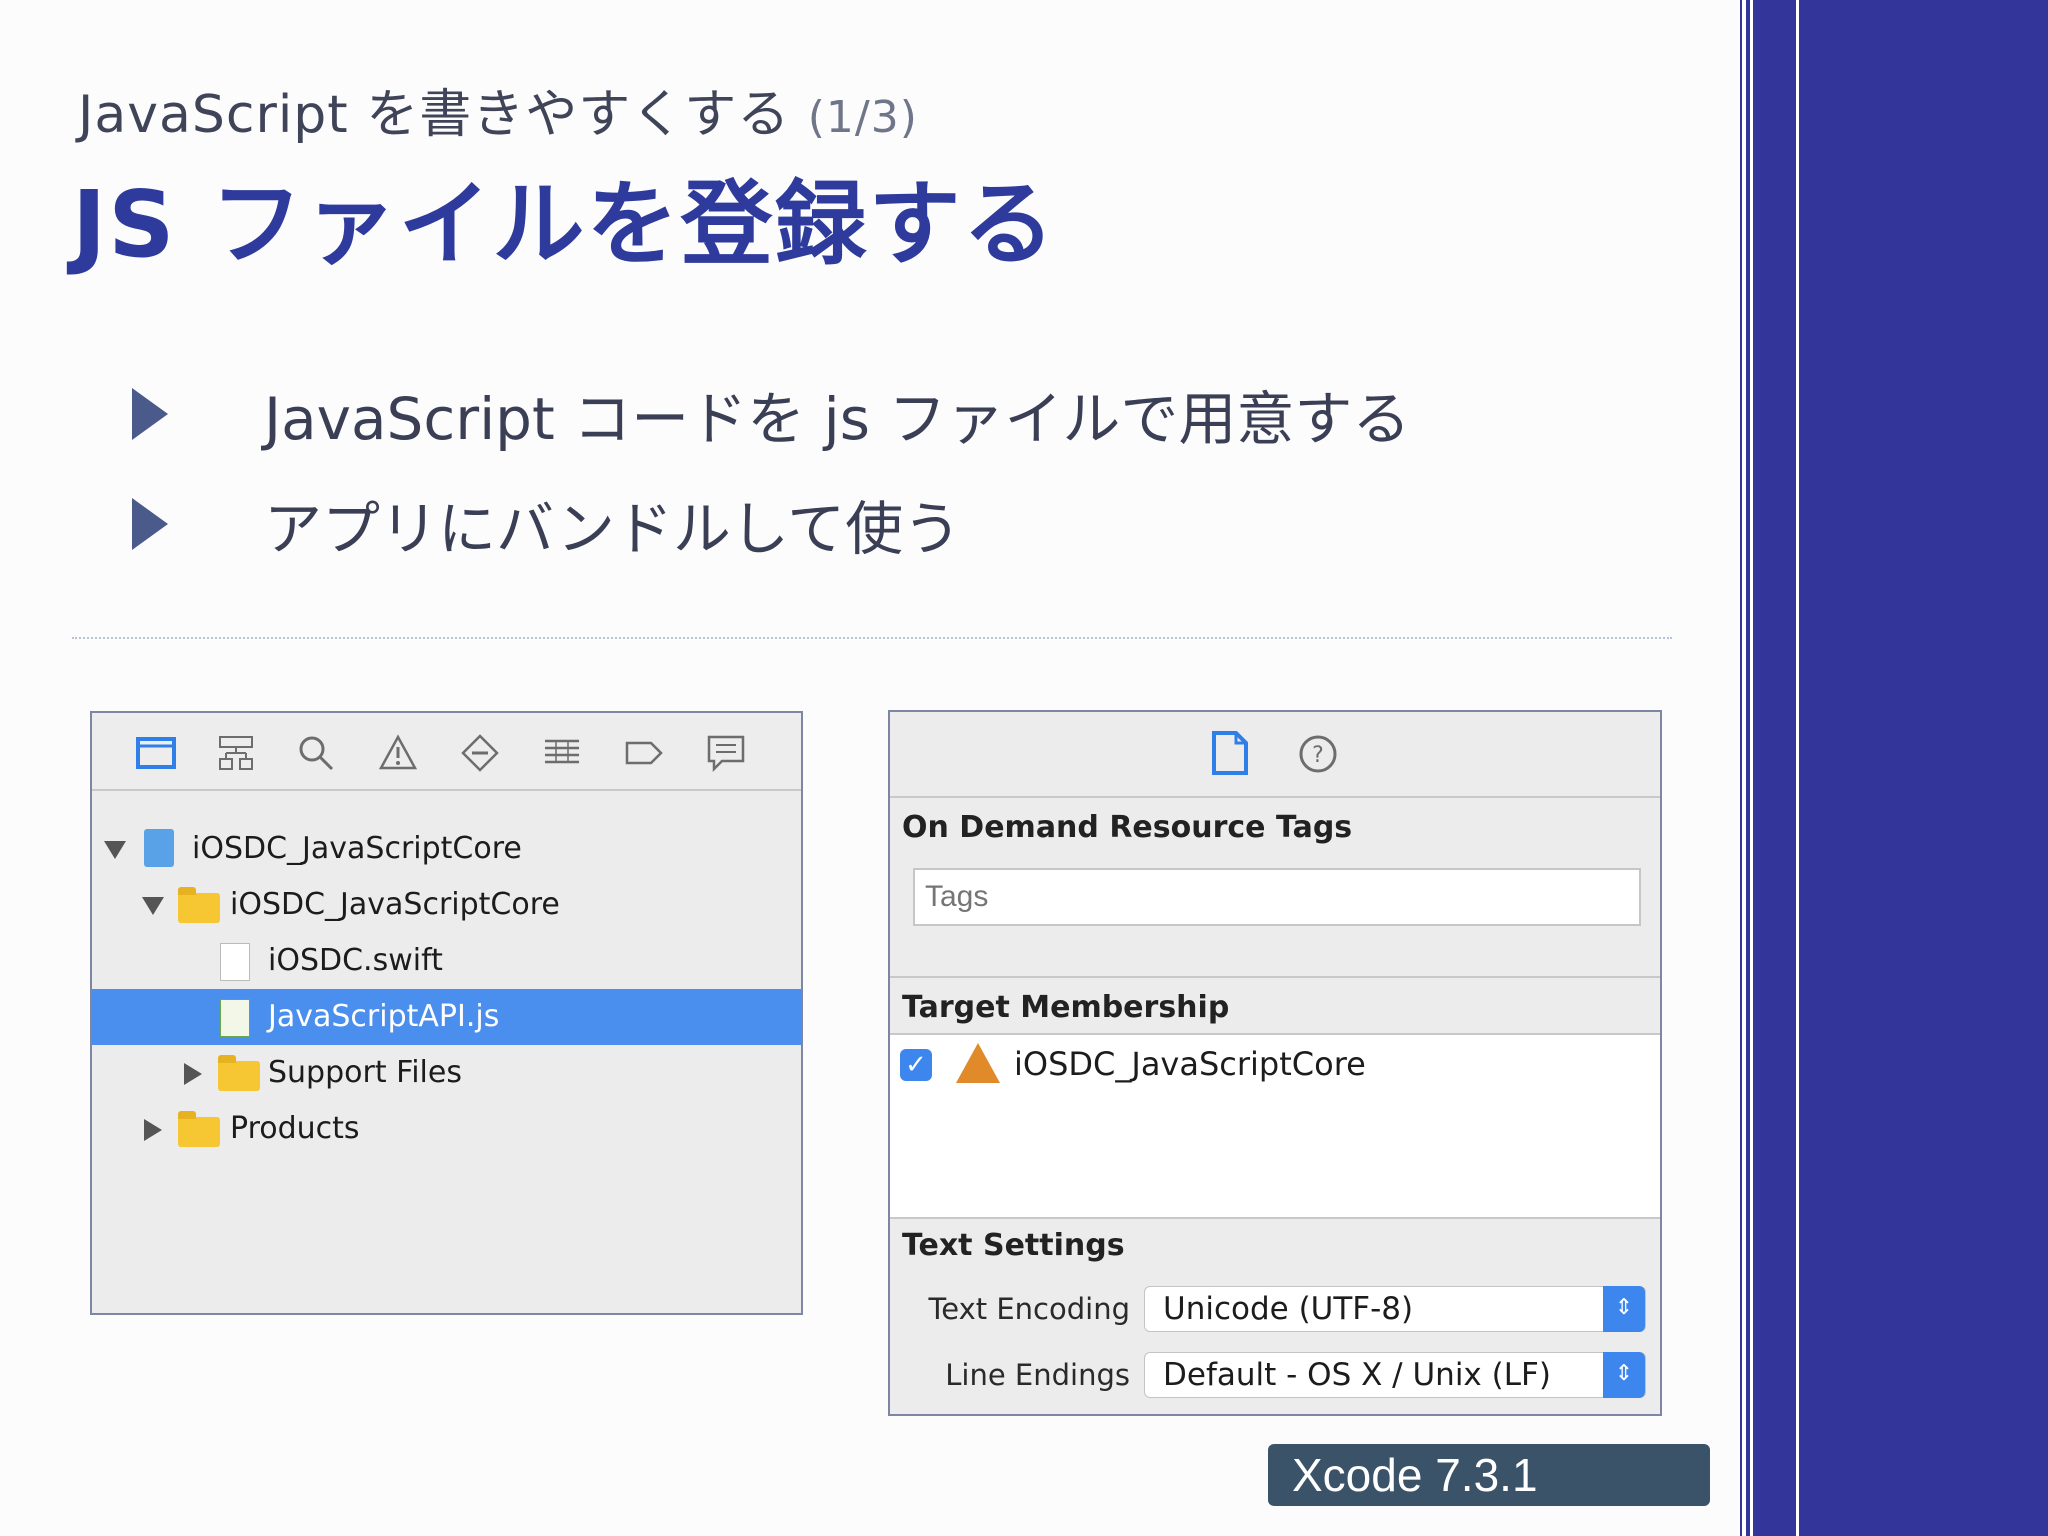  I want to click on js-file-icon, so click(235, 1018).